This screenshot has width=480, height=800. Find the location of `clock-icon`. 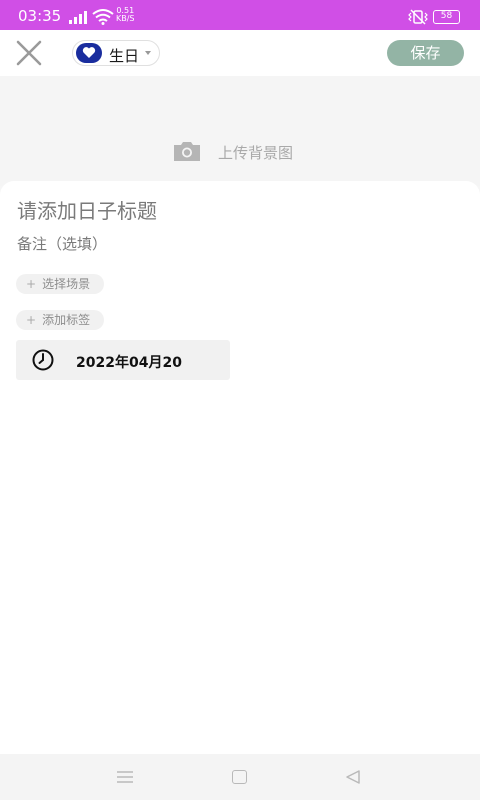

clock-icon is located at coordinates (43, 360).